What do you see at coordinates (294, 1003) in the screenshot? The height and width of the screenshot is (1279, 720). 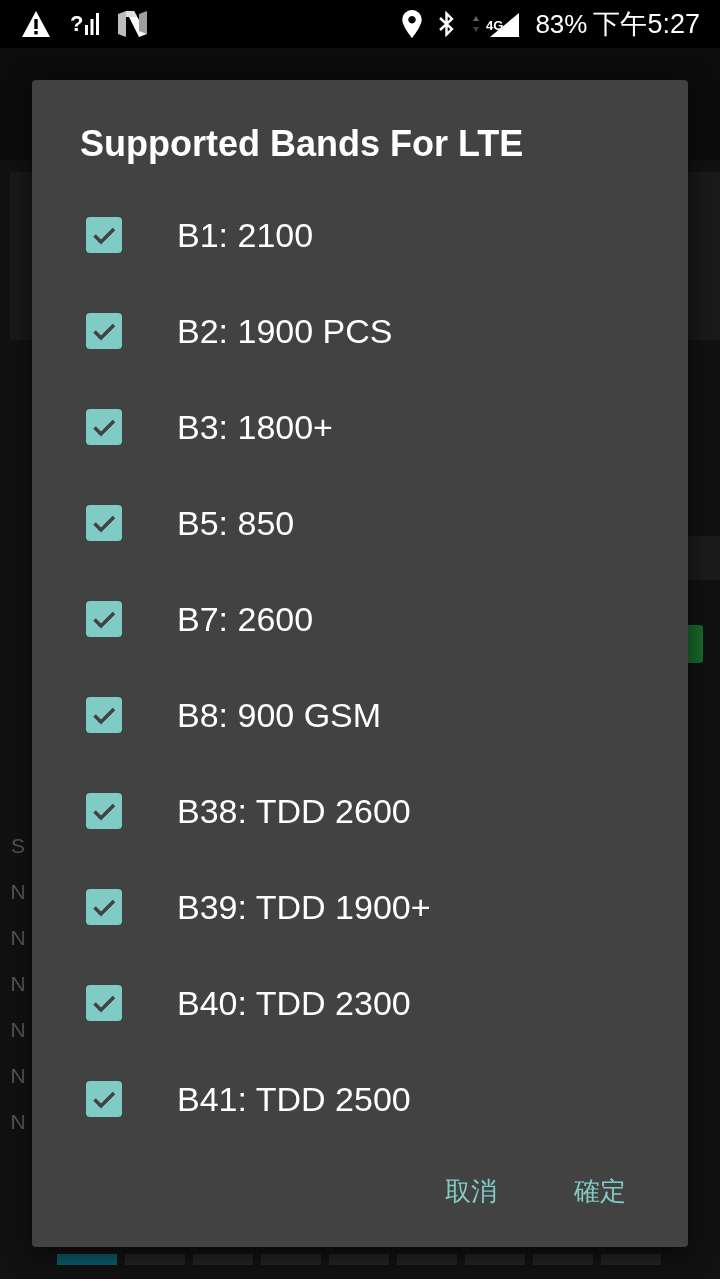 I see `band-label: B40: TDD 2300` at bounding box center [294, 1003].